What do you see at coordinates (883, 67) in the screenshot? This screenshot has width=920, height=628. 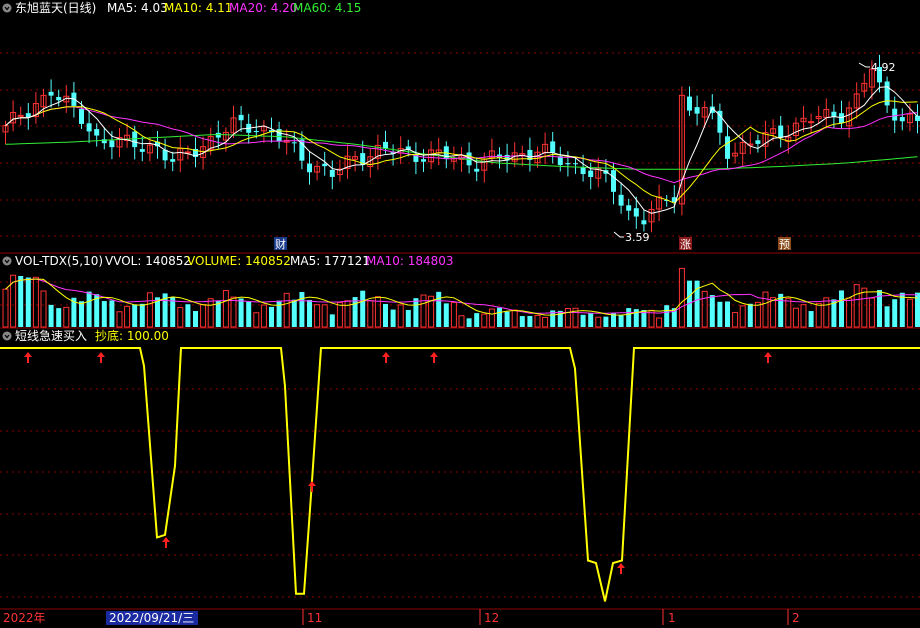 I see `high-label: 4.92` at bounding box center [883, 67].